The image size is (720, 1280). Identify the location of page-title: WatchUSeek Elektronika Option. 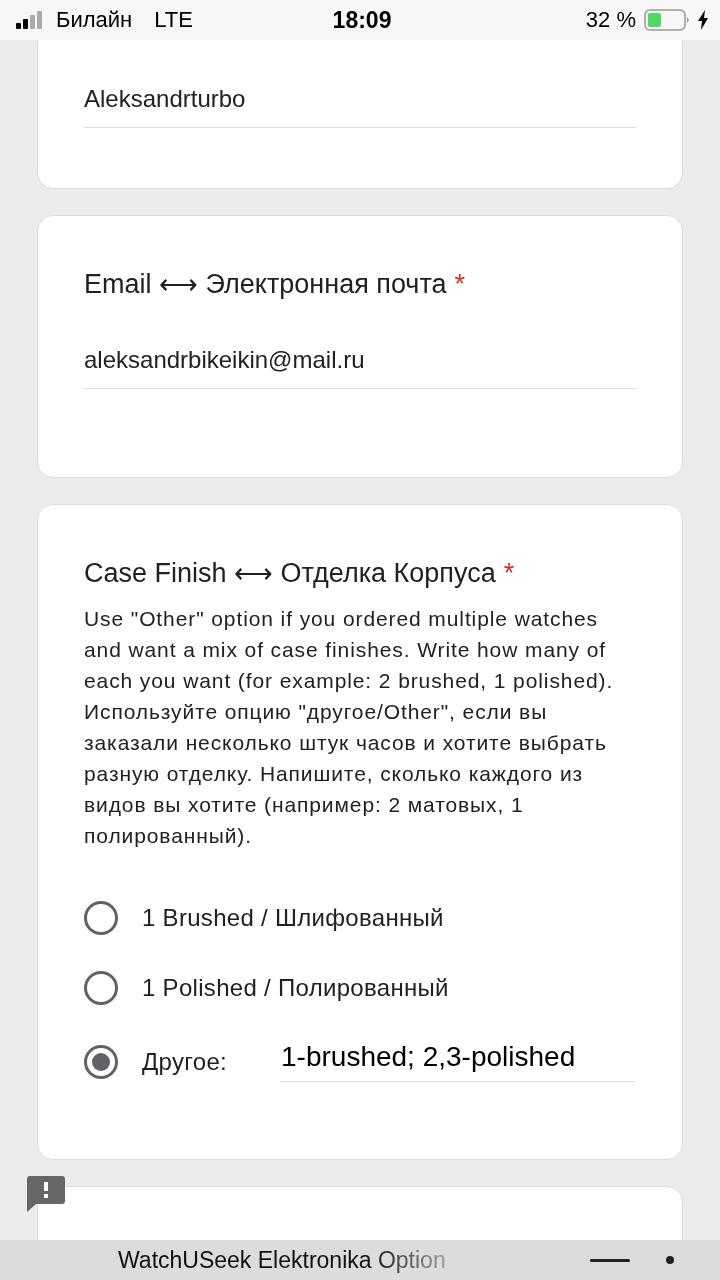
(282, 1260).